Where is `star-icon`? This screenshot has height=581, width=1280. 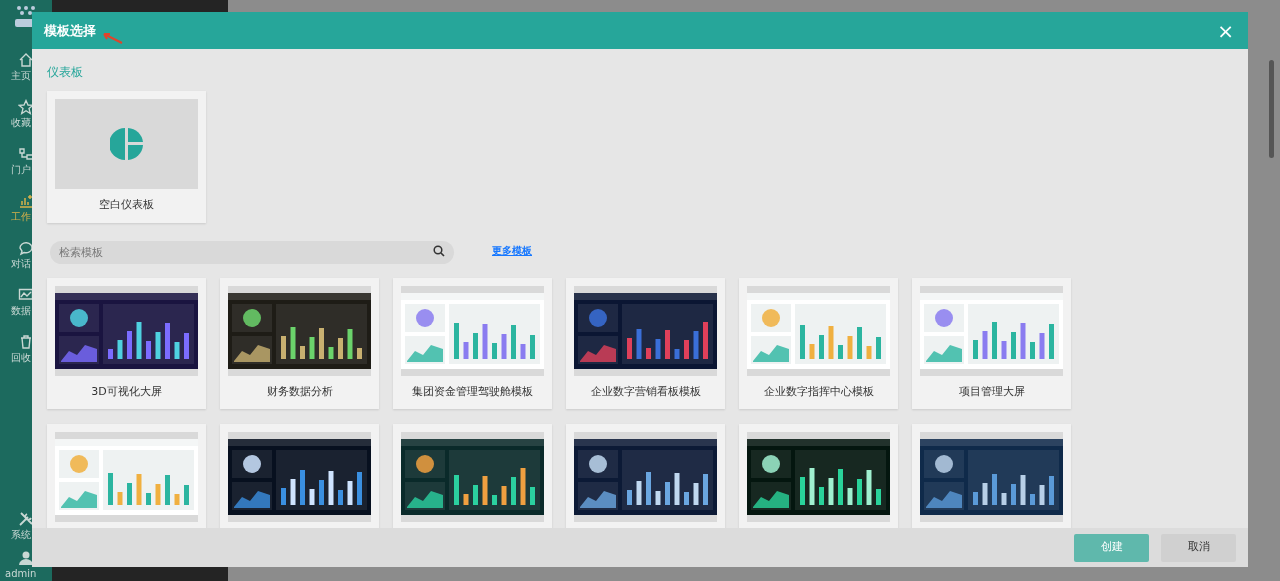 star-icon is located at coordinates (26, 107).